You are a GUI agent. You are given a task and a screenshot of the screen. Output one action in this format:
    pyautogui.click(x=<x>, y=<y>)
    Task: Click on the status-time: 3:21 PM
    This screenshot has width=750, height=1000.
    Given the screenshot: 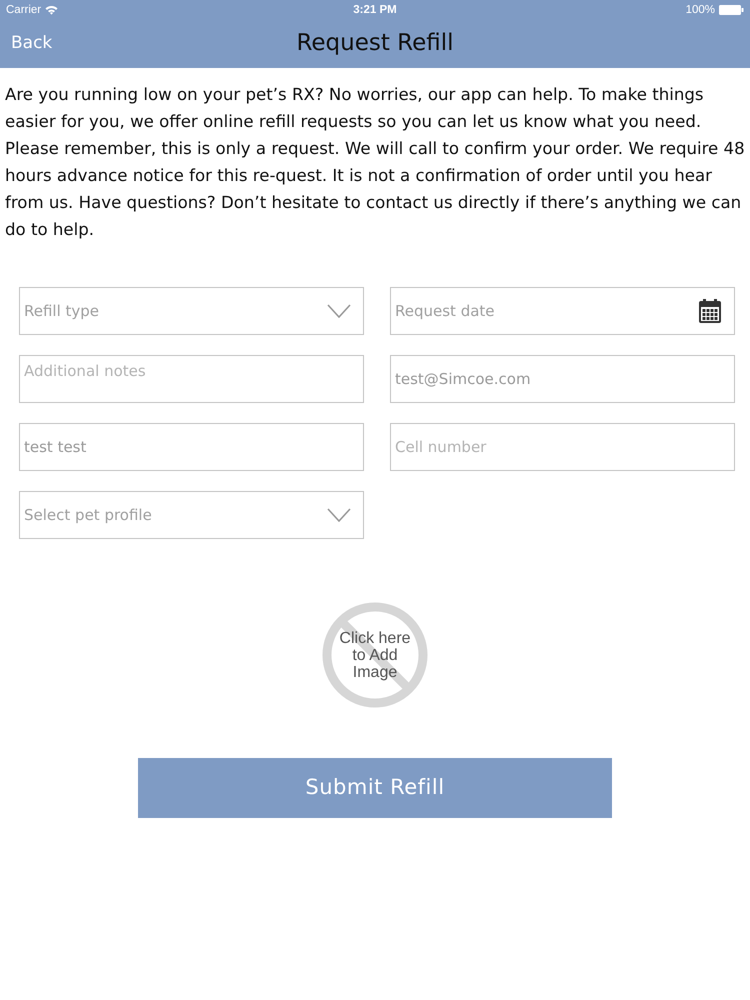 What is the action you would take?
    pyautogui.click(x=375, y=10)
    